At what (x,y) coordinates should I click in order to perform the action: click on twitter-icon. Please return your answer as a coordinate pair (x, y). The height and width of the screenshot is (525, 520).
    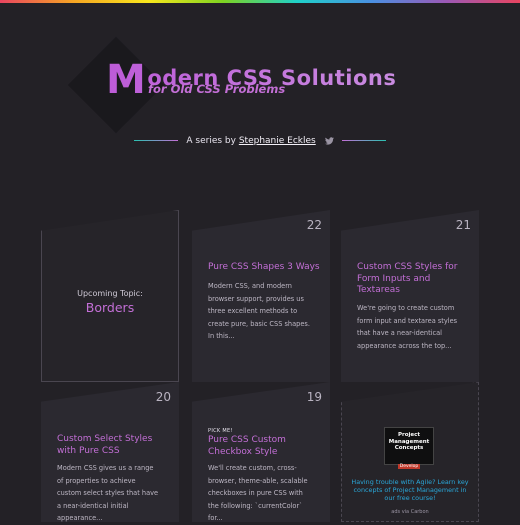
    Looking at the image, I should click on (329, 140).